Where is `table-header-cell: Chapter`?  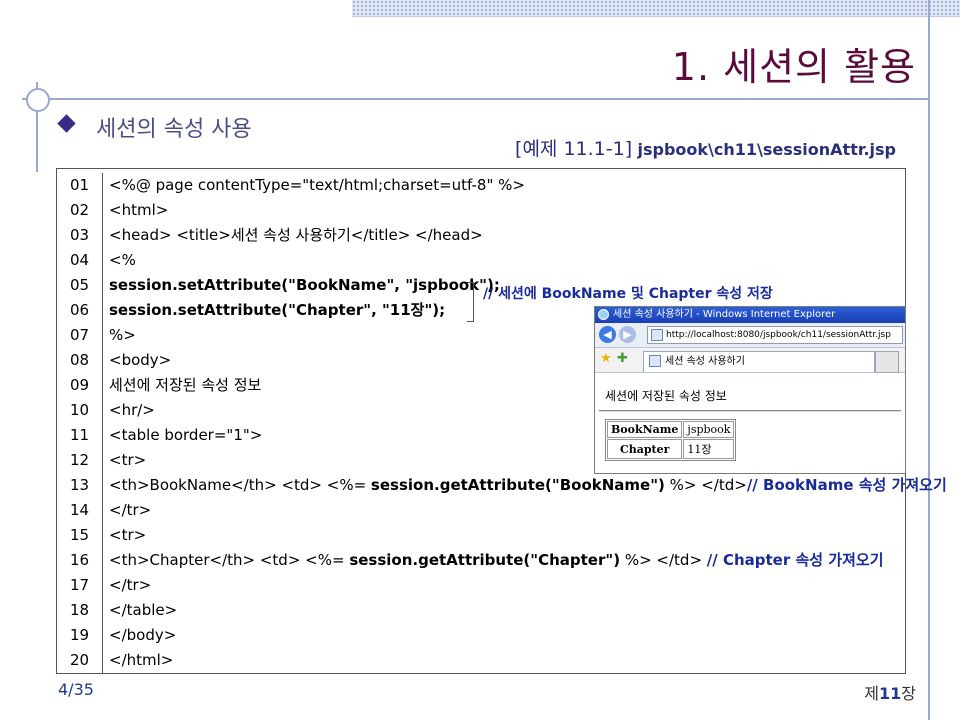
table-header-cell: Chapter is located at coordinates (645, 449).